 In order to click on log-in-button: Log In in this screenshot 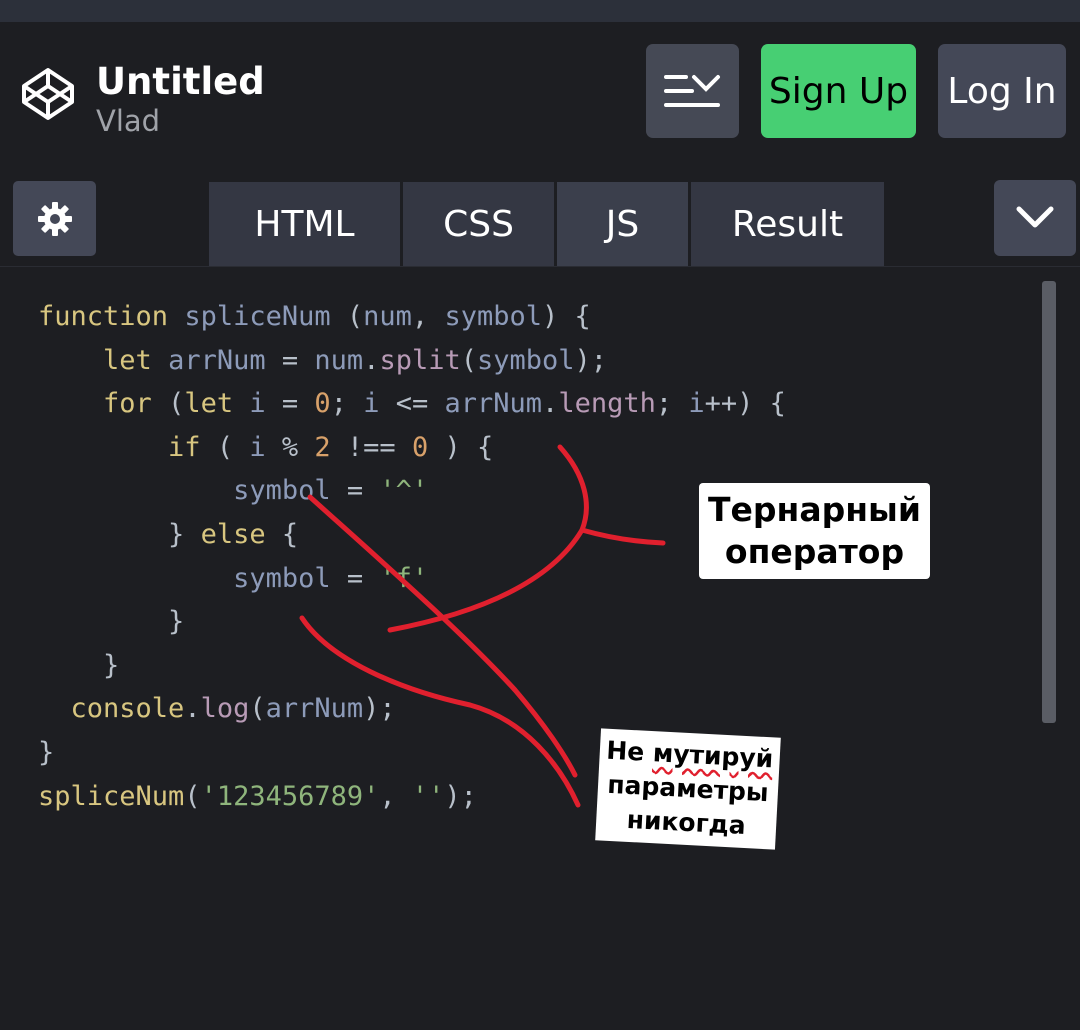, I will do `click(1002, 91)`.